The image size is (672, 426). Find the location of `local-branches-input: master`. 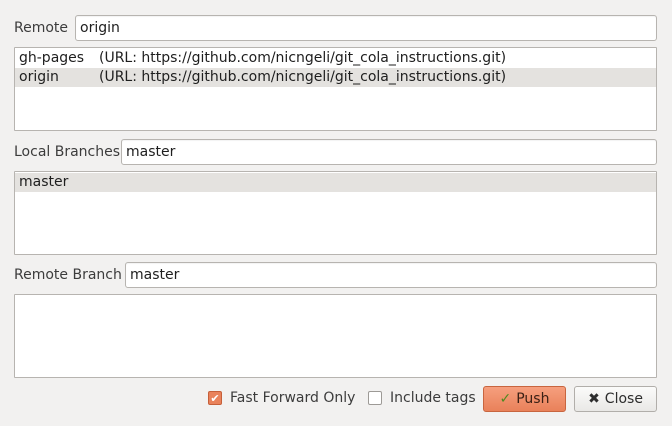

local-branches-input: master is located at coordinates (389, 152).